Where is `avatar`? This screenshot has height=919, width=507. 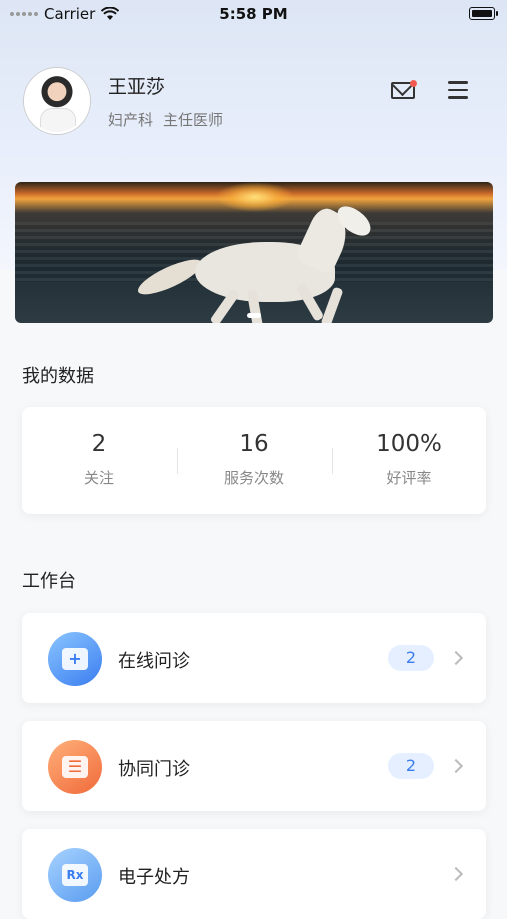
avatar is located at coordinates (57, 101).